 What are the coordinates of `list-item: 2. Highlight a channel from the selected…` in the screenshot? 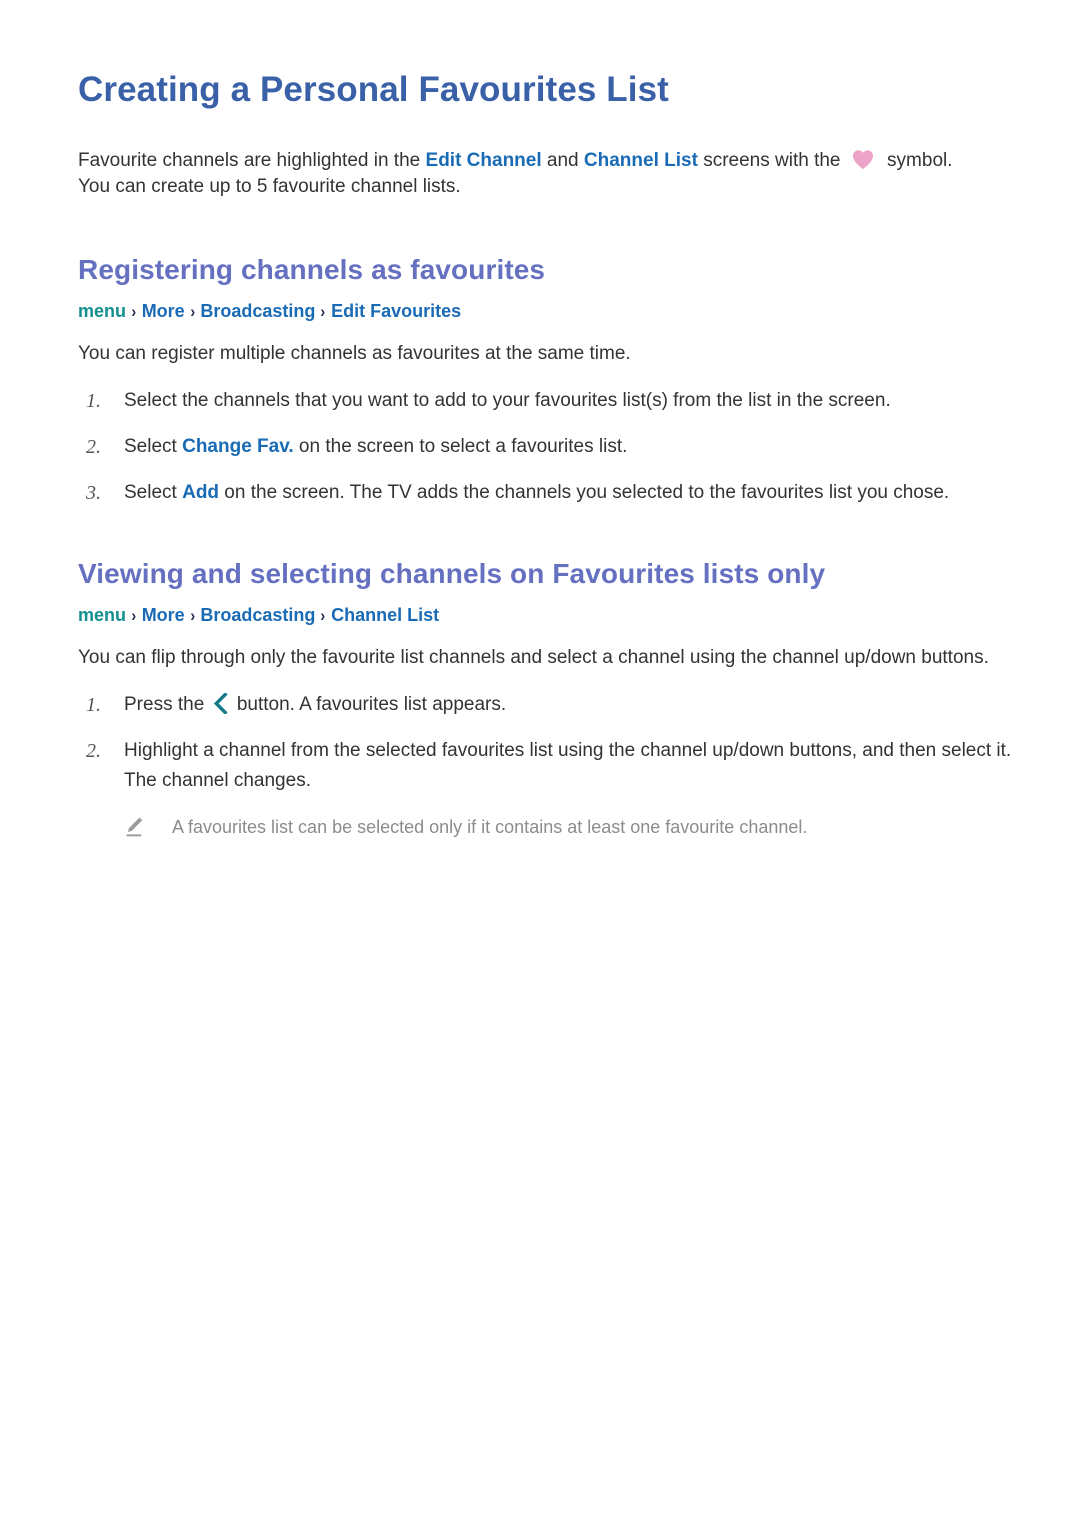 It's located at (548, 766).